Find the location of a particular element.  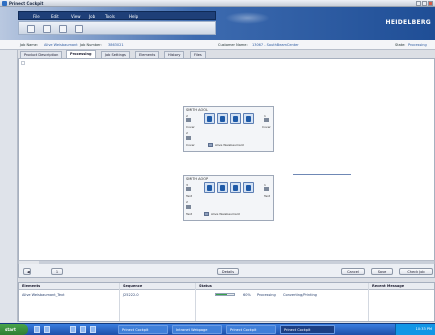

window-title: Prinect Cockpit is located at coordinates (26, 3).